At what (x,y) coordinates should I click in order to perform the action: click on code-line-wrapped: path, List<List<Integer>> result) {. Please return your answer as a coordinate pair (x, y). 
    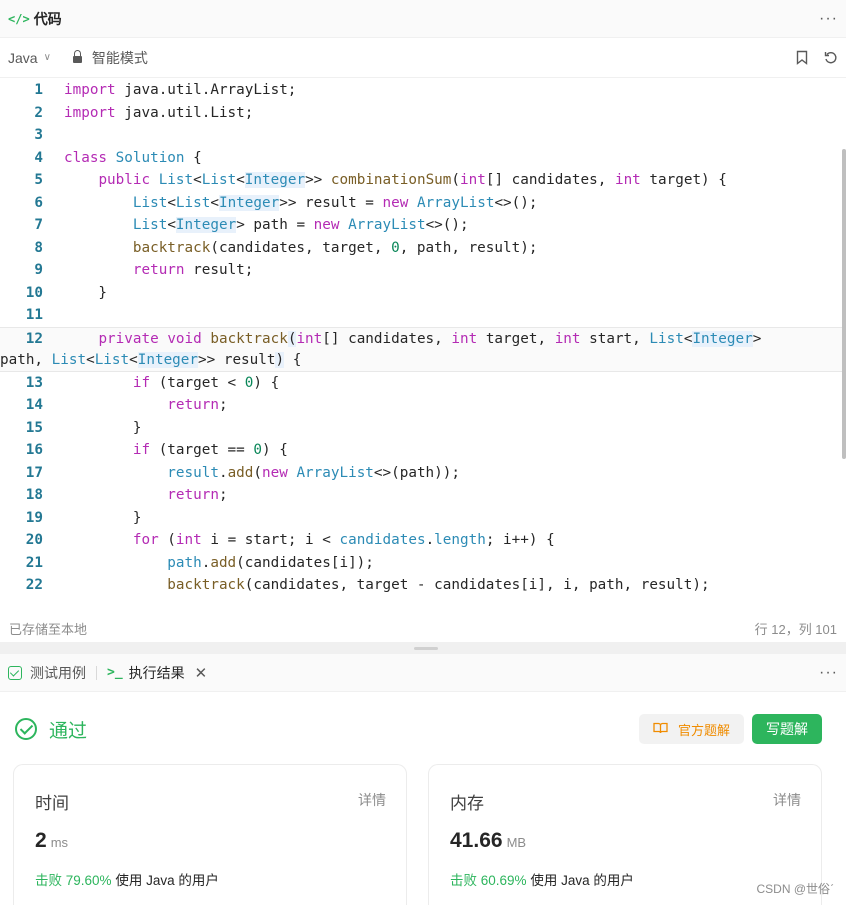
    Looking at the image, I should click on (423, 360).